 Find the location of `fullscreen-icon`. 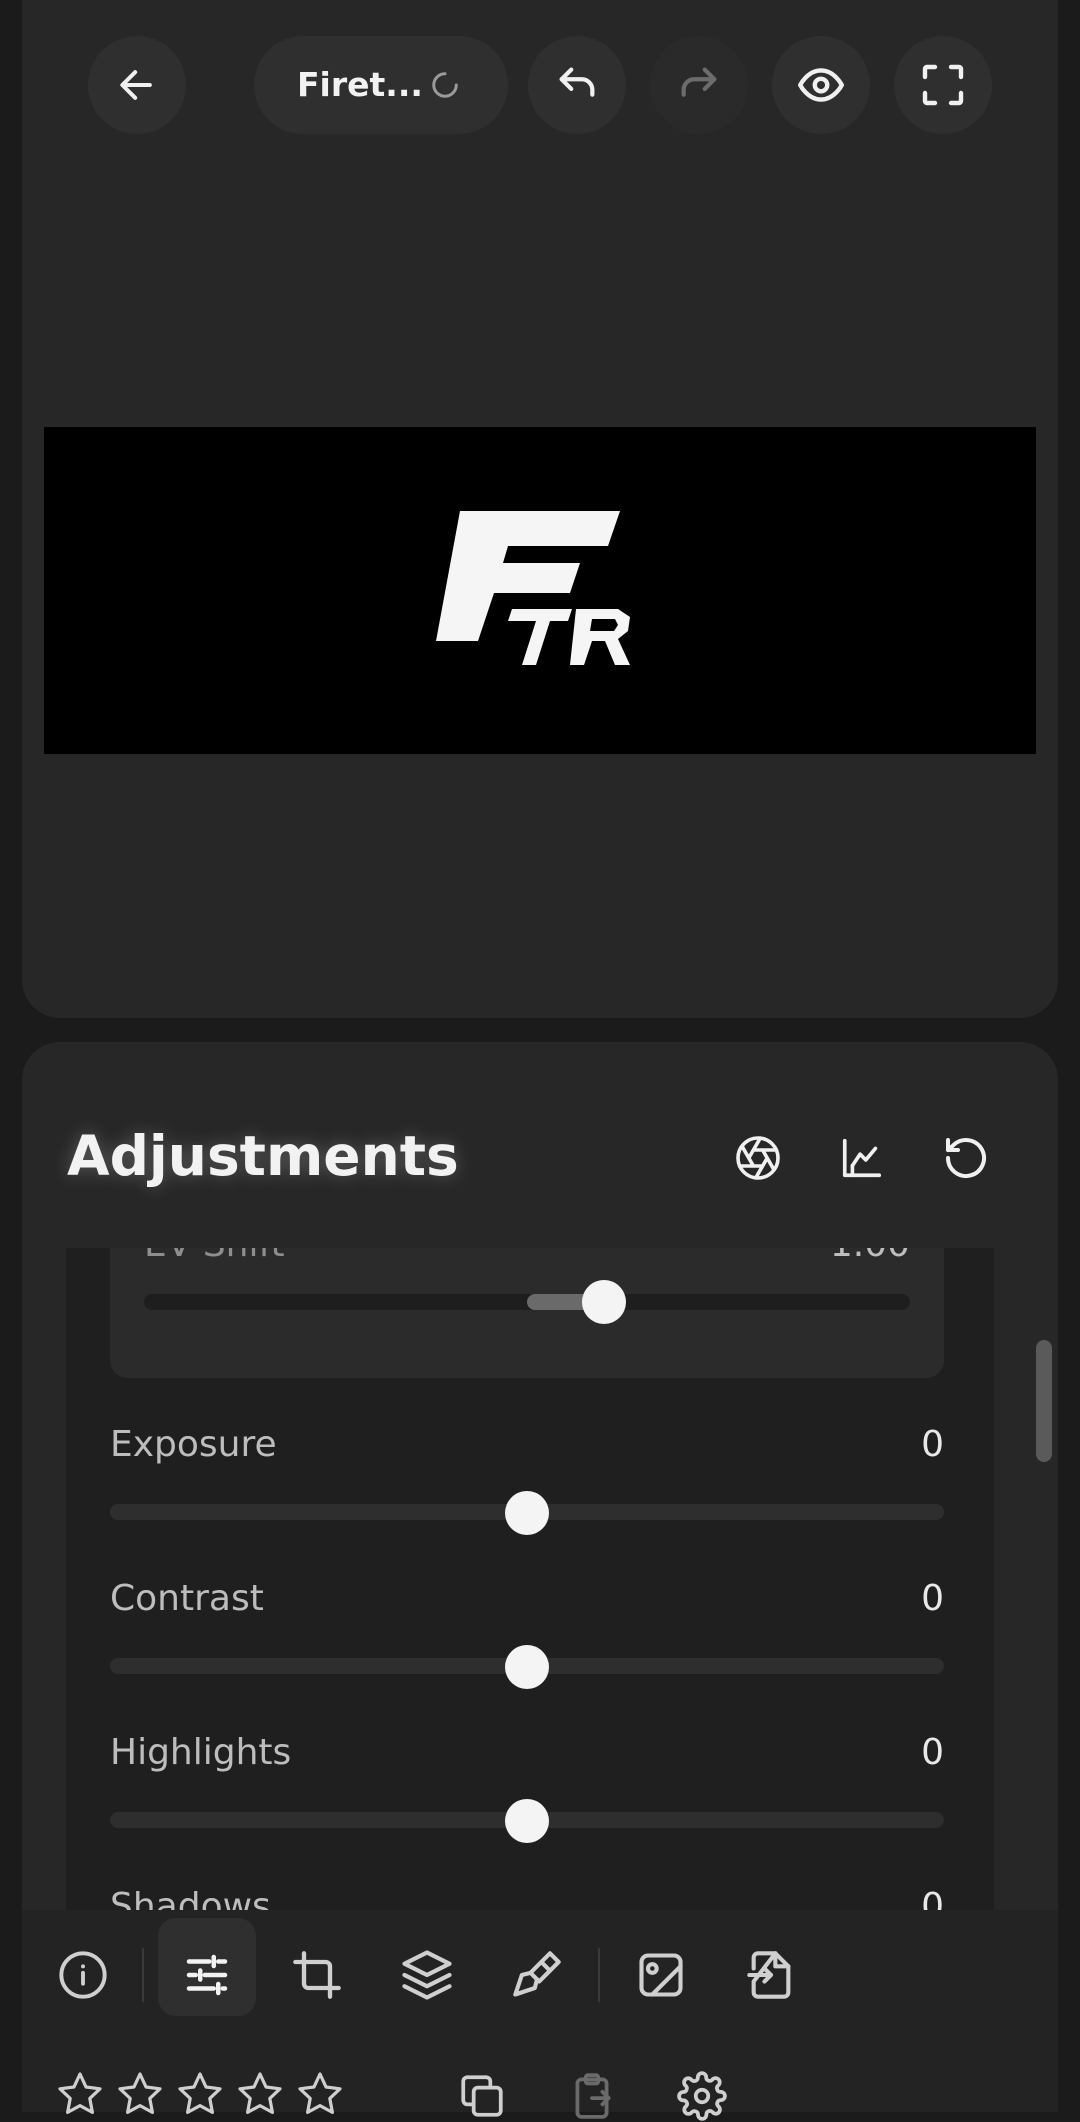

fullscreen-icon is located at coordinates (943, 85).